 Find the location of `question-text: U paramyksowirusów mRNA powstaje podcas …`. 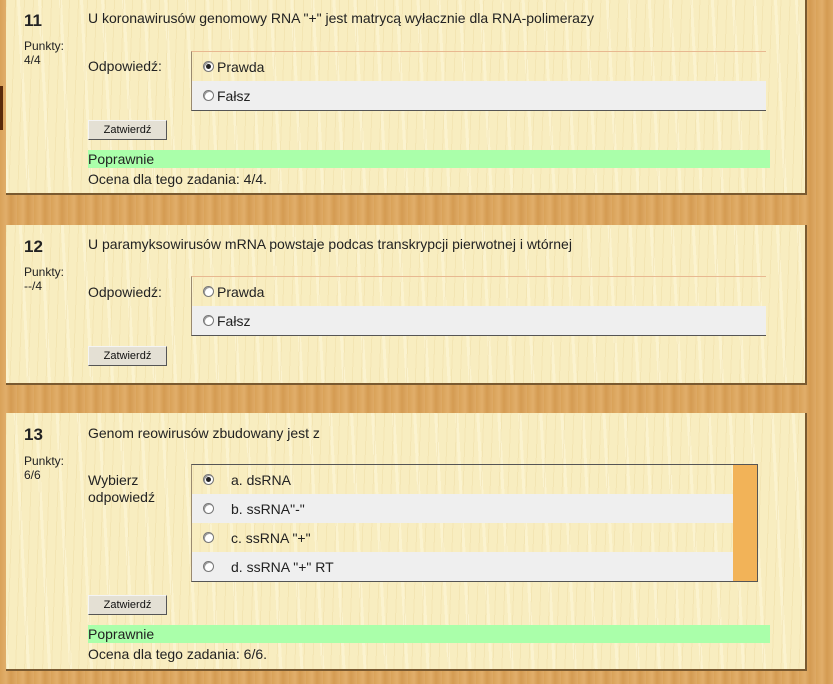

question-text: U paramyksowirusów mRNA powstaje podcas … is located at coordinates (330, 244).